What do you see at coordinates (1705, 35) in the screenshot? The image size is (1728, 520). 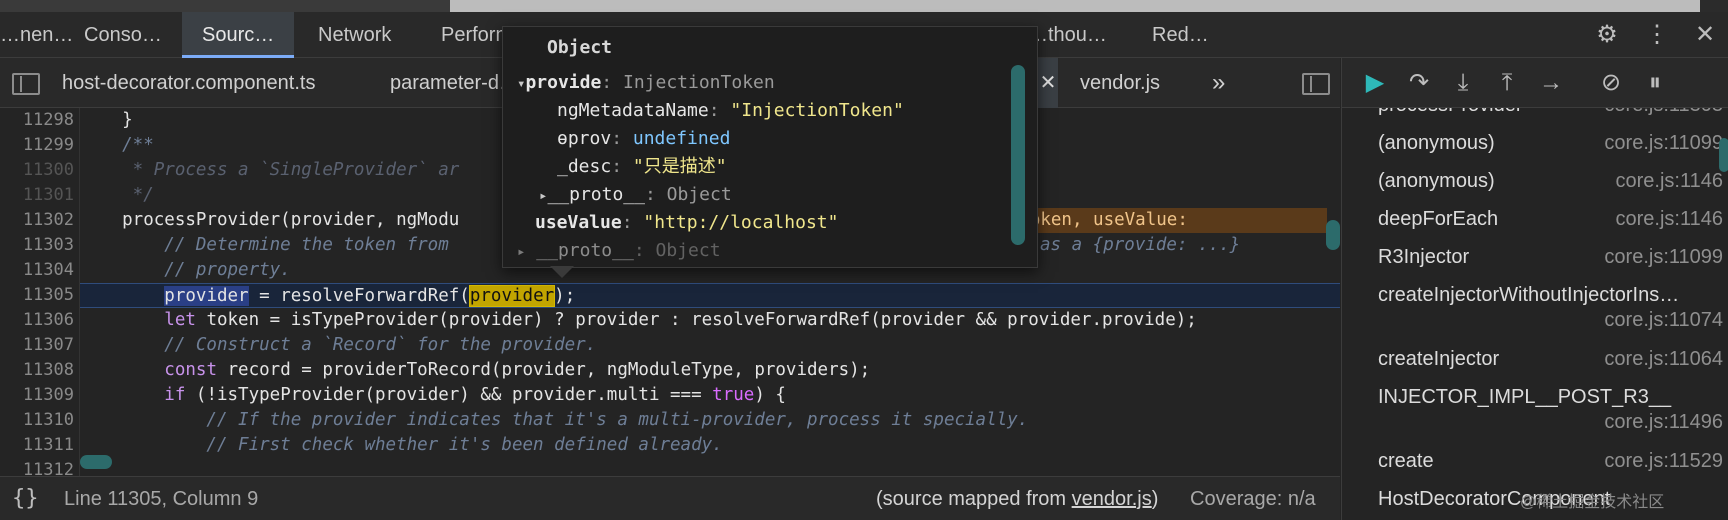 I see `close-icon: ✕` at bounding box center [1705, 35].